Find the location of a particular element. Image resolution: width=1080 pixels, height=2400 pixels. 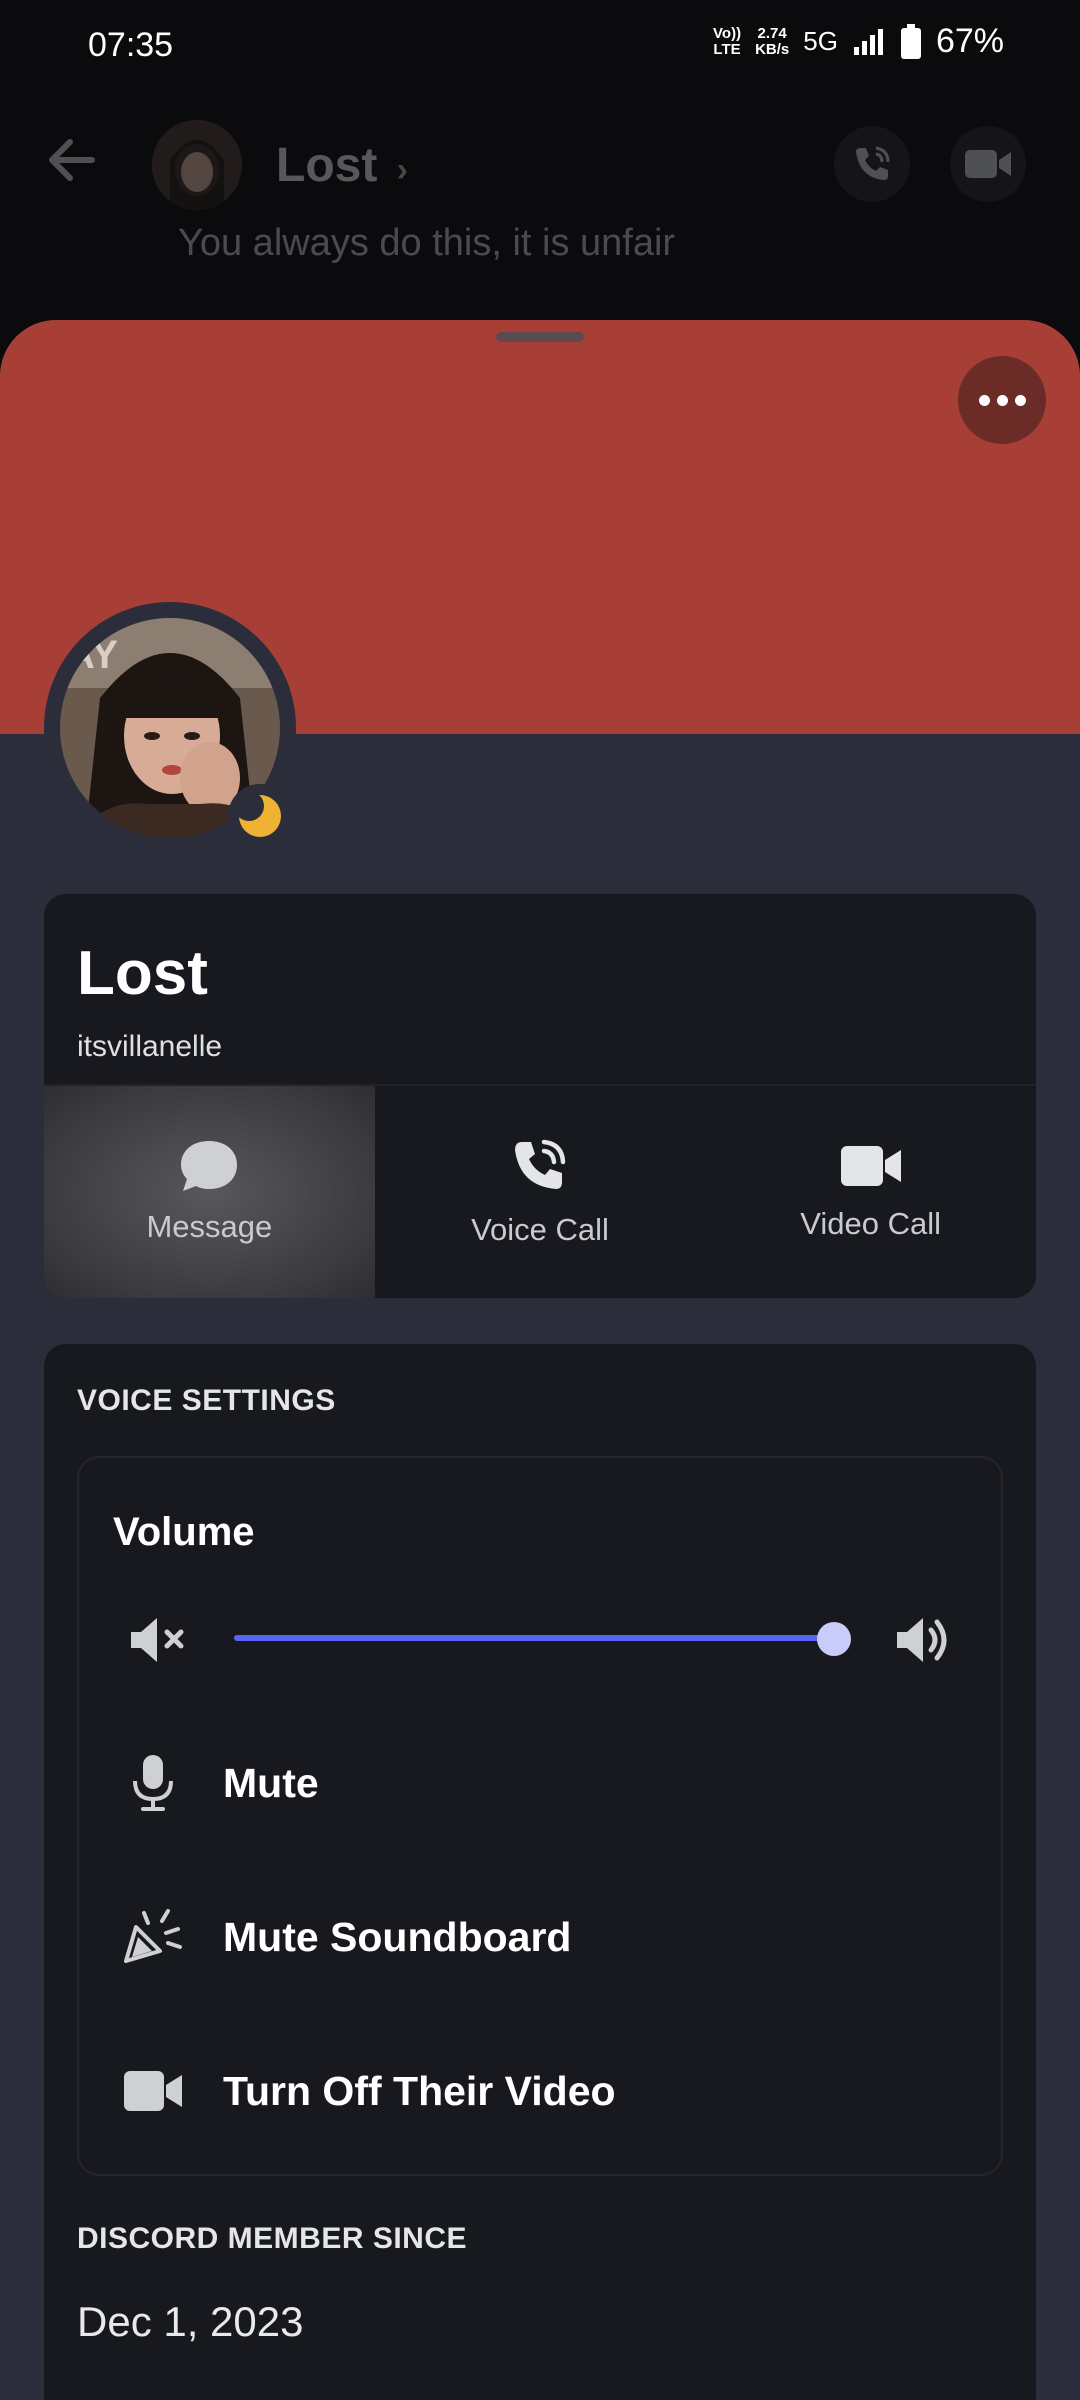

profile-avatar-ring: AY is located at coordinates (170, 728).